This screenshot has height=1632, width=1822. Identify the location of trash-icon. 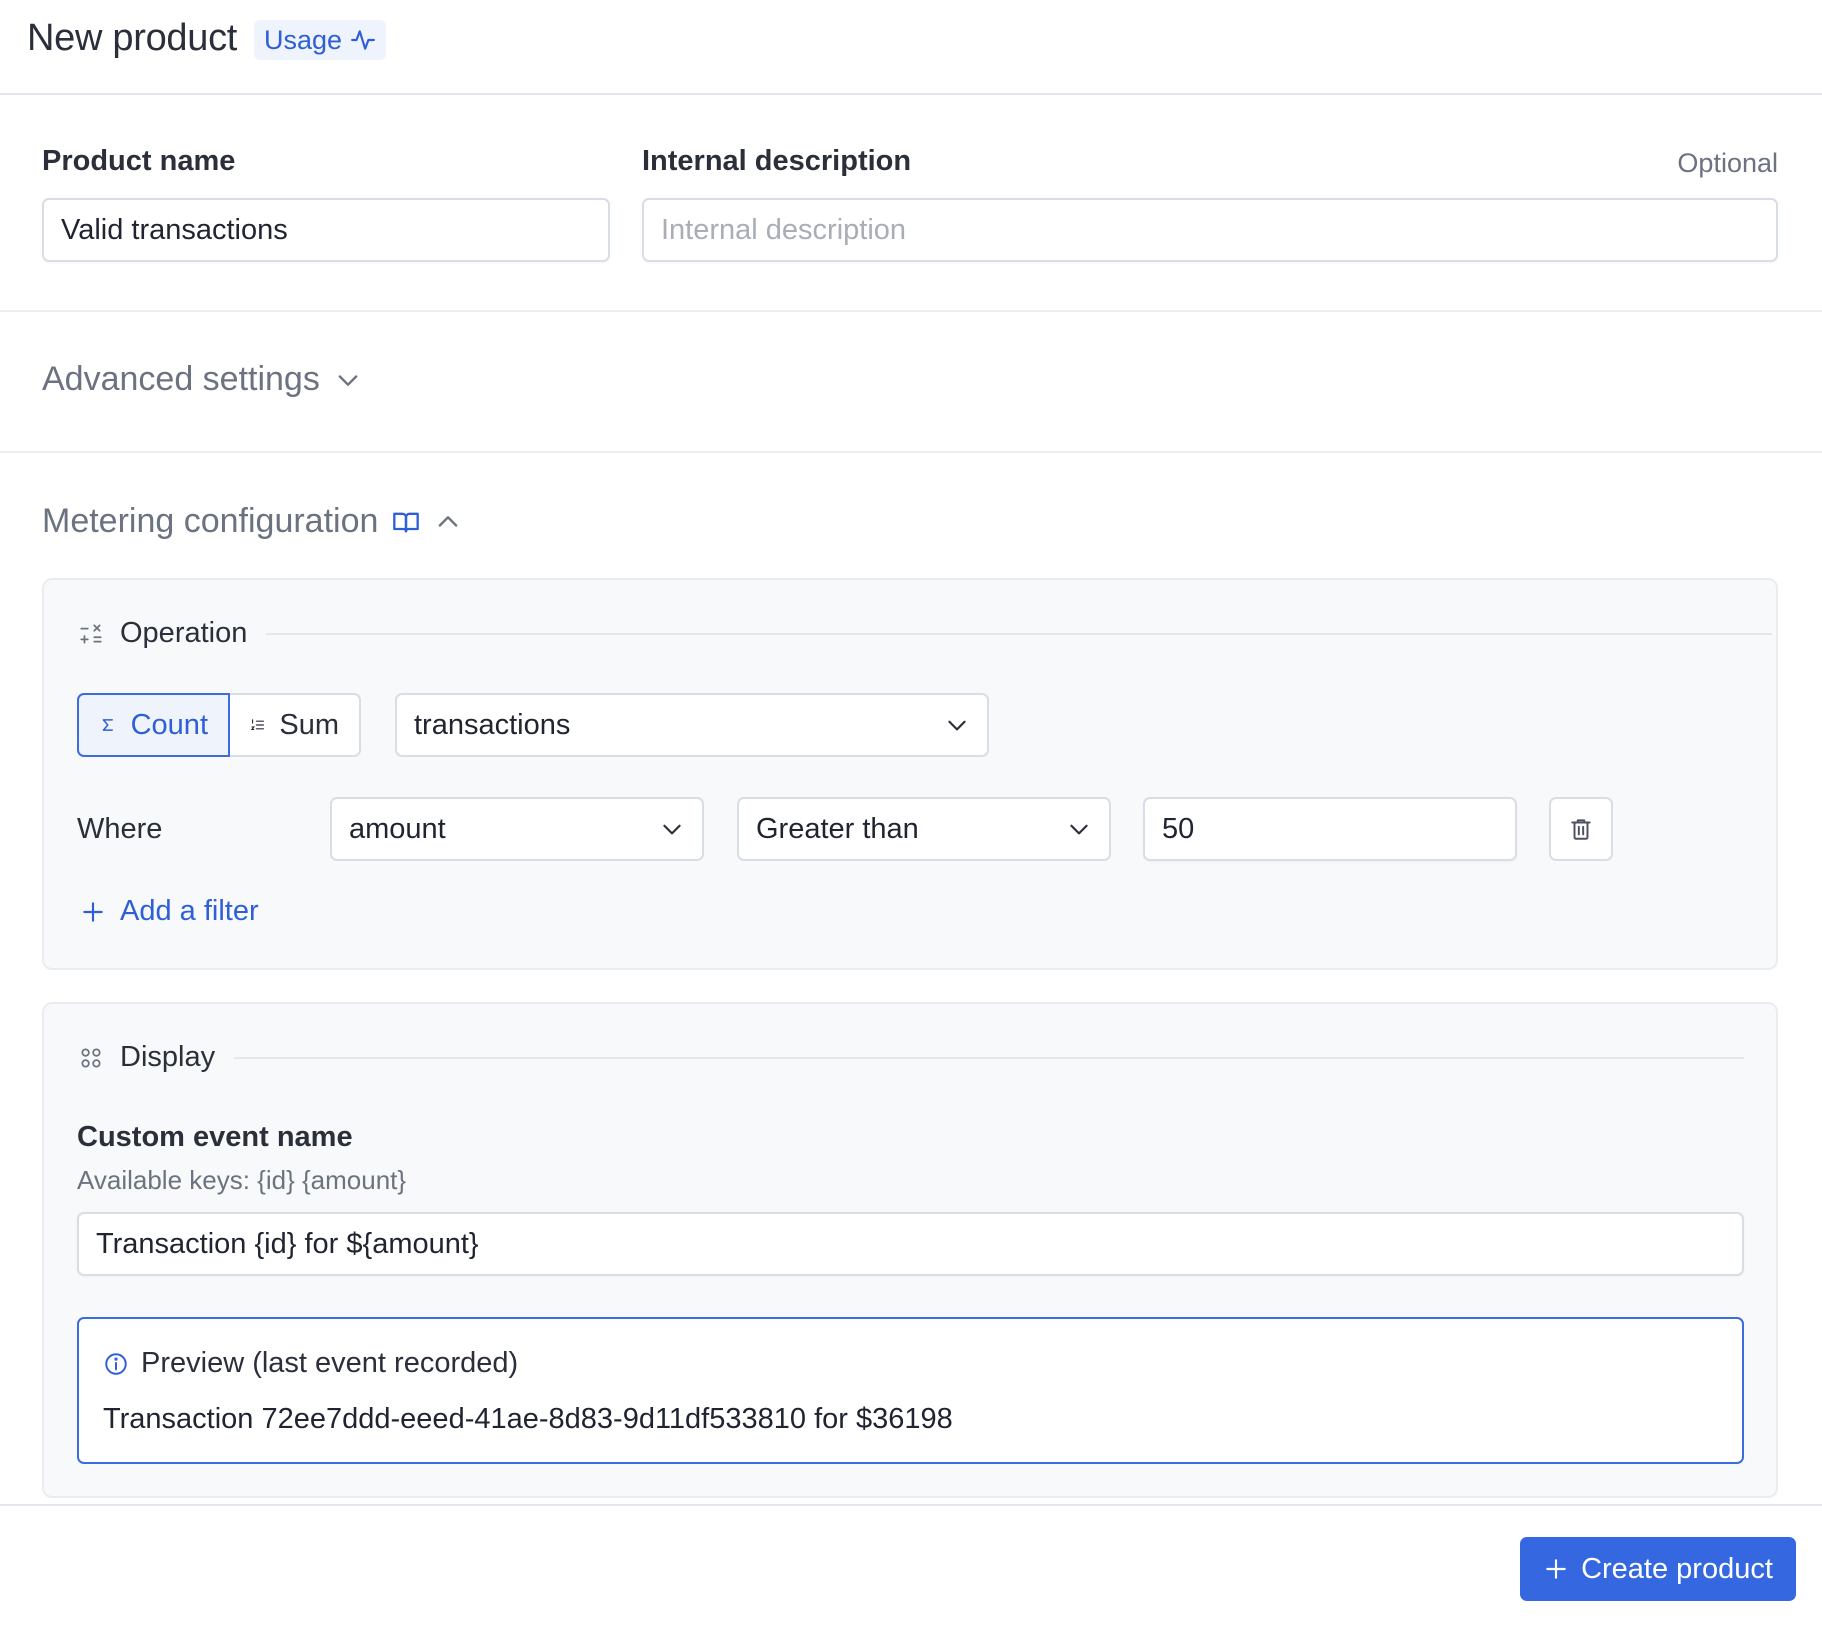
(1581, 829).